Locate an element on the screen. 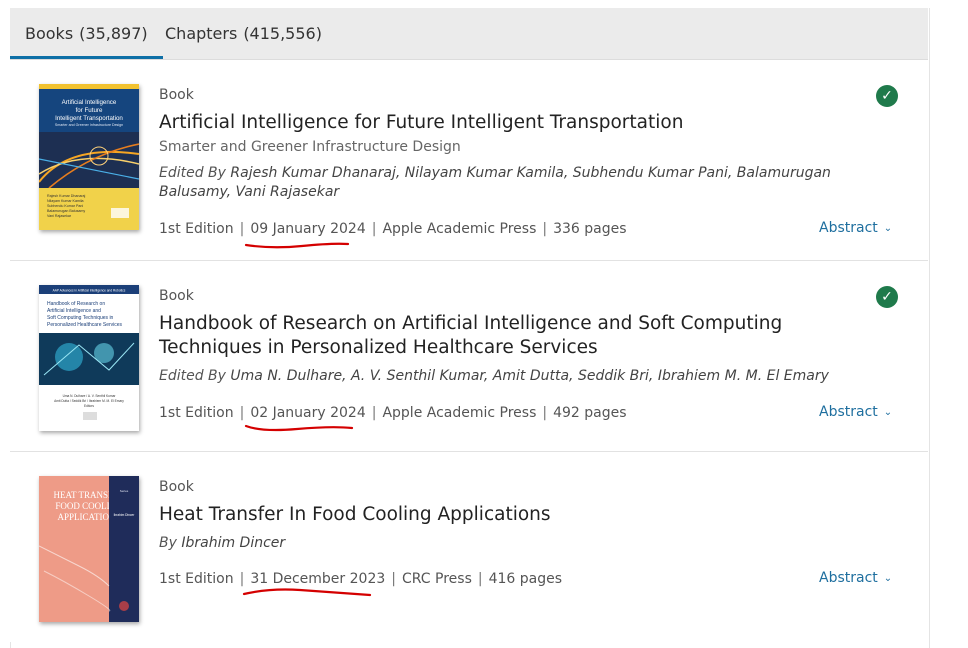  authors-prefix: By is located at coordinates (168, 543).